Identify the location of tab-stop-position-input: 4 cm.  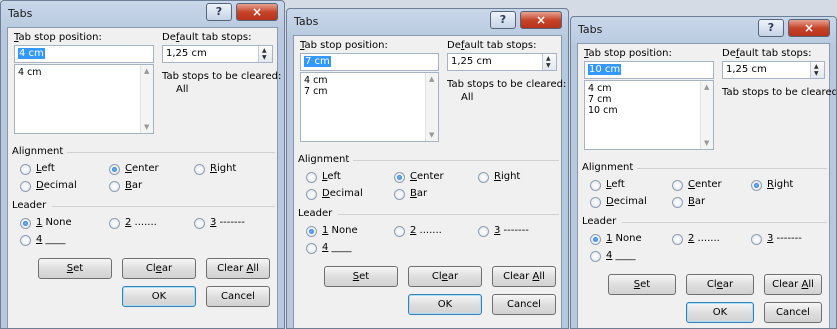
(84, 54).